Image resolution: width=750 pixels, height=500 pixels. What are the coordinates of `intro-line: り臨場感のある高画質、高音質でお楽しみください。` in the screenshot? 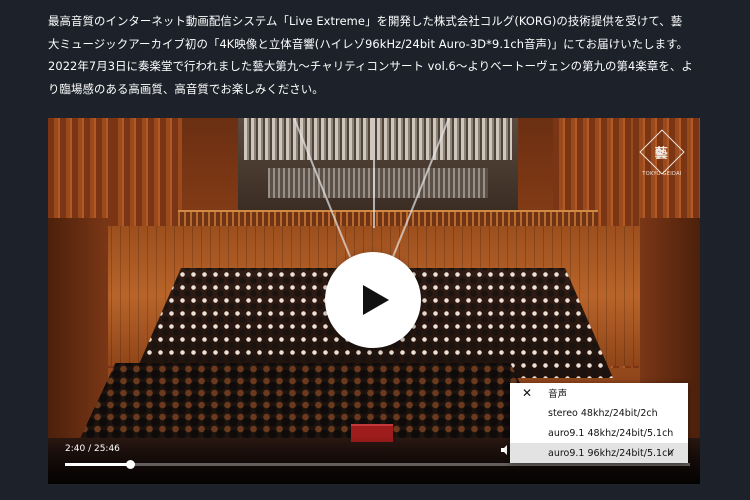 It's located at (186, 88).